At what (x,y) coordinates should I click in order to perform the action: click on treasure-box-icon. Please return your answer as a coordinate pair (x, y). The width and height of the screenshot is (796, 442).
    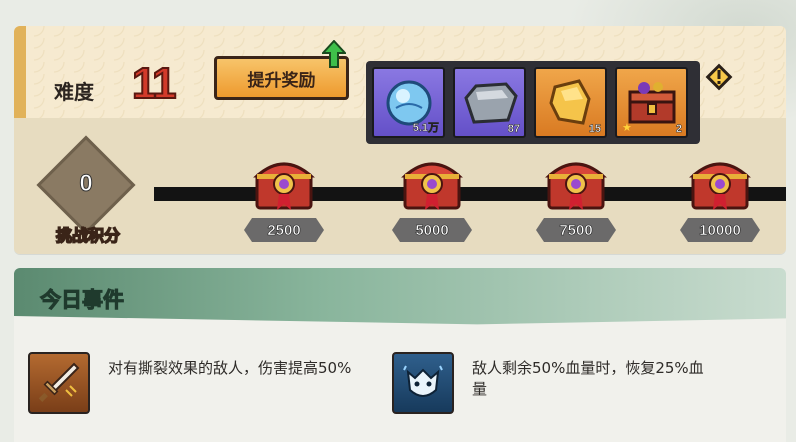
    Looking at the image, I should click on (651, 102).